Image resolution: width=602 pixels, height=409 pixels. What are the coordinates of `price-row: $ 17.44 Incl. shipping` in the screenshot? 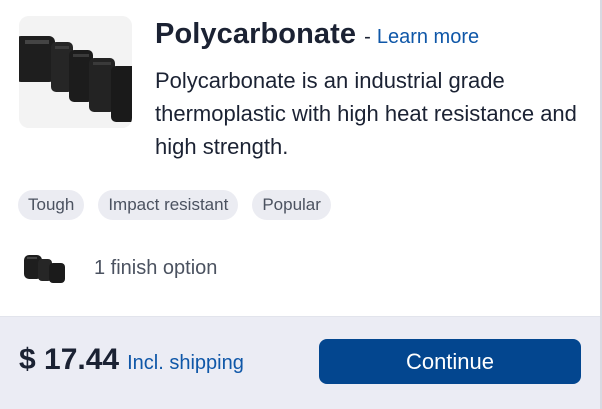 It's located at (131, 360).